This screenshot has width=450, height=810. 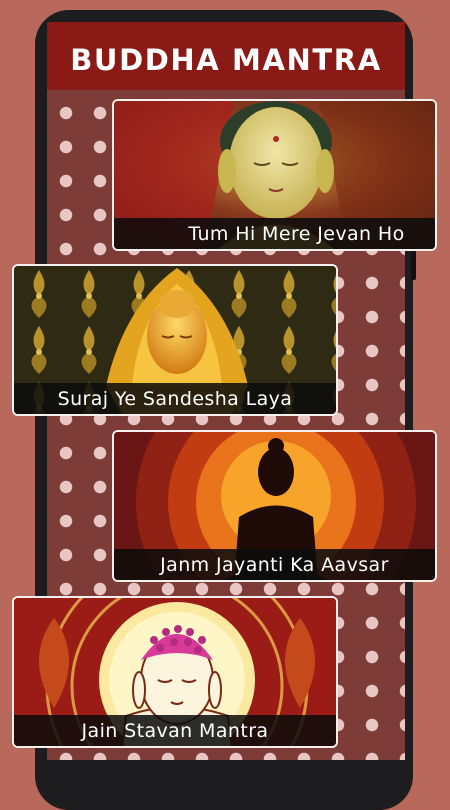 I want to click on mantra-card-3: Janm Jayanti Ka Aavsar, so click(x=274, y=506).